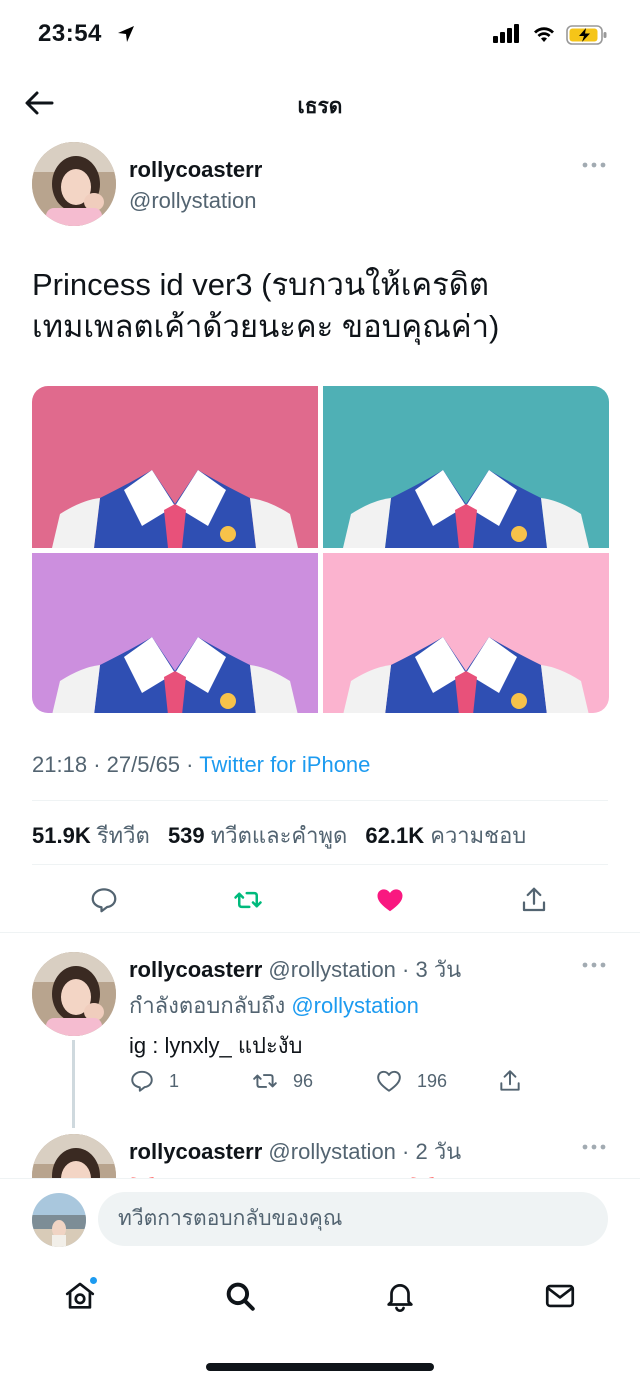  I want to click on reply-count: 1, so click(174, 1080).